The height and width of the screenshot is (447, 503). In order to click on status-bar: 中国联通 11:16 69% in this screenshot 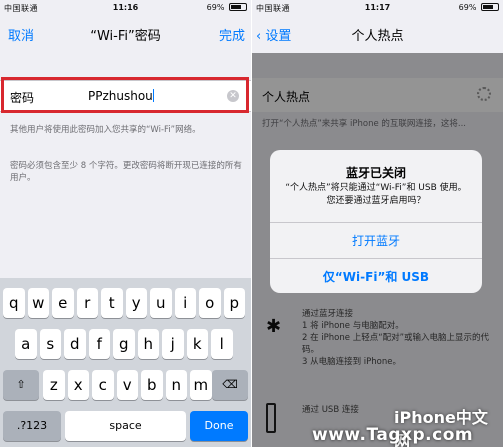, I will do `click(125, 7)`.